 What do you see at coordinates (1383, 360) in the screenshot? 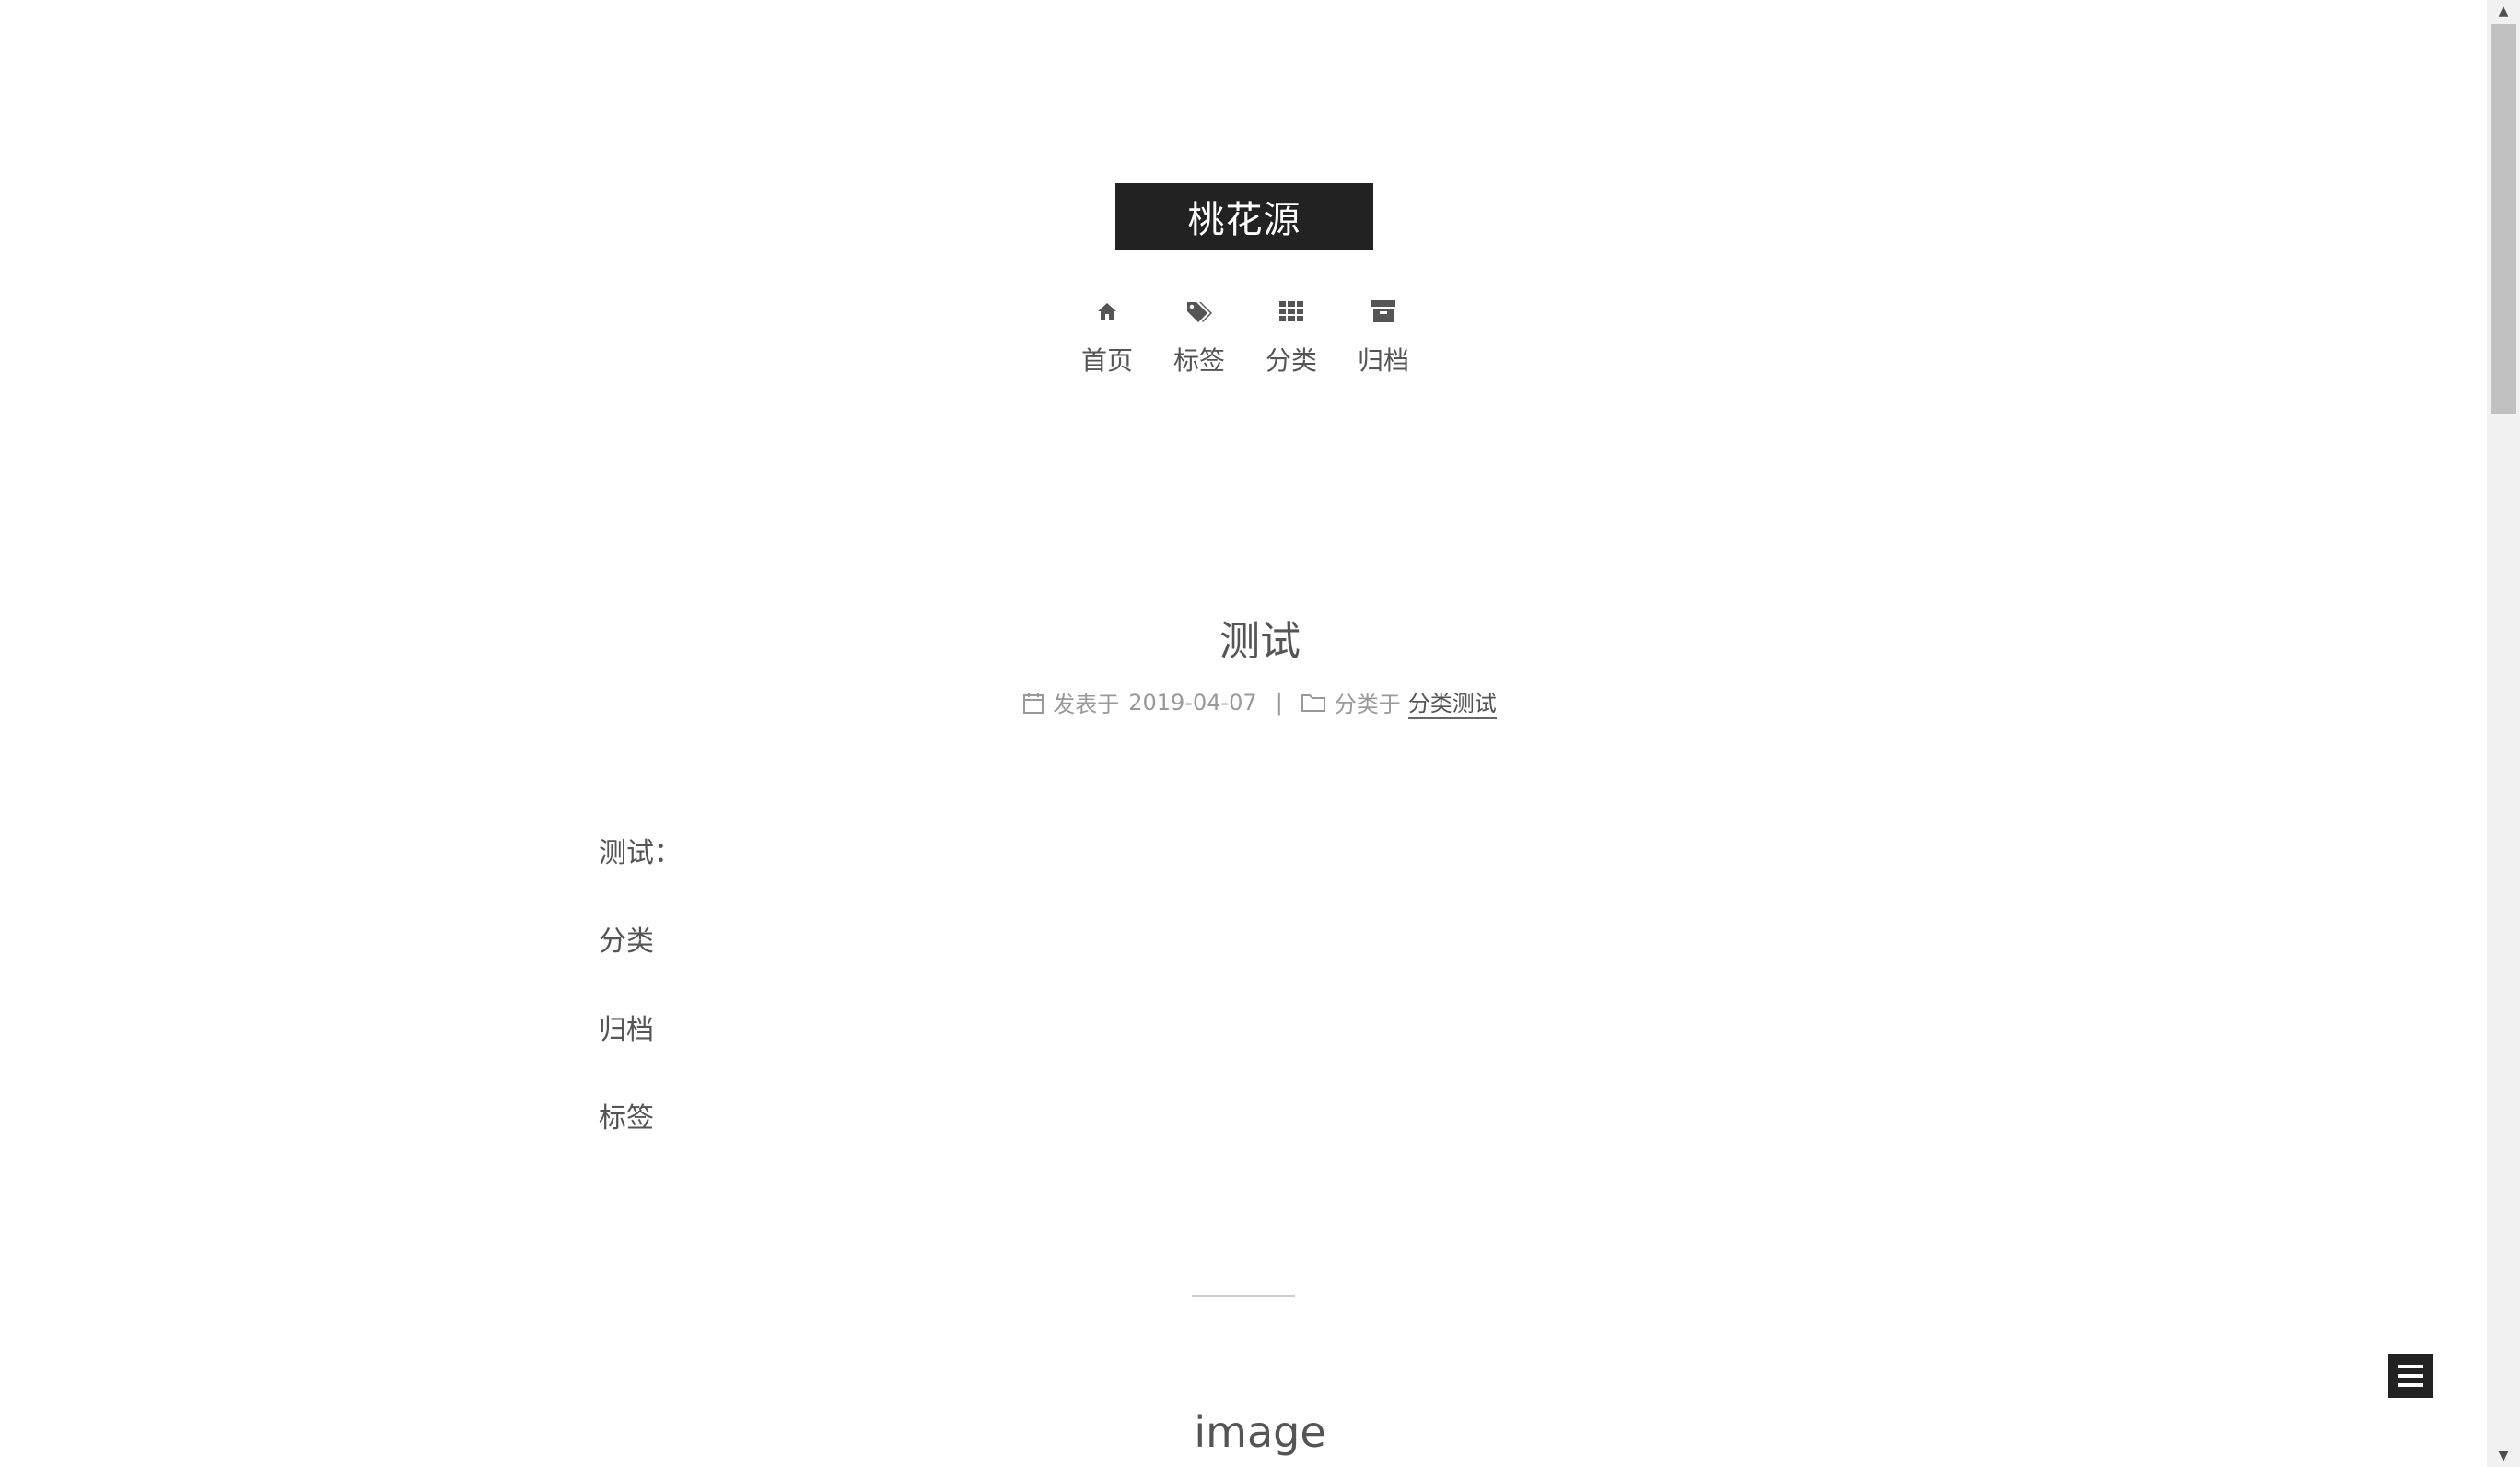
I see `menu-item-label: 归档` at bounding box center [1383, 360].